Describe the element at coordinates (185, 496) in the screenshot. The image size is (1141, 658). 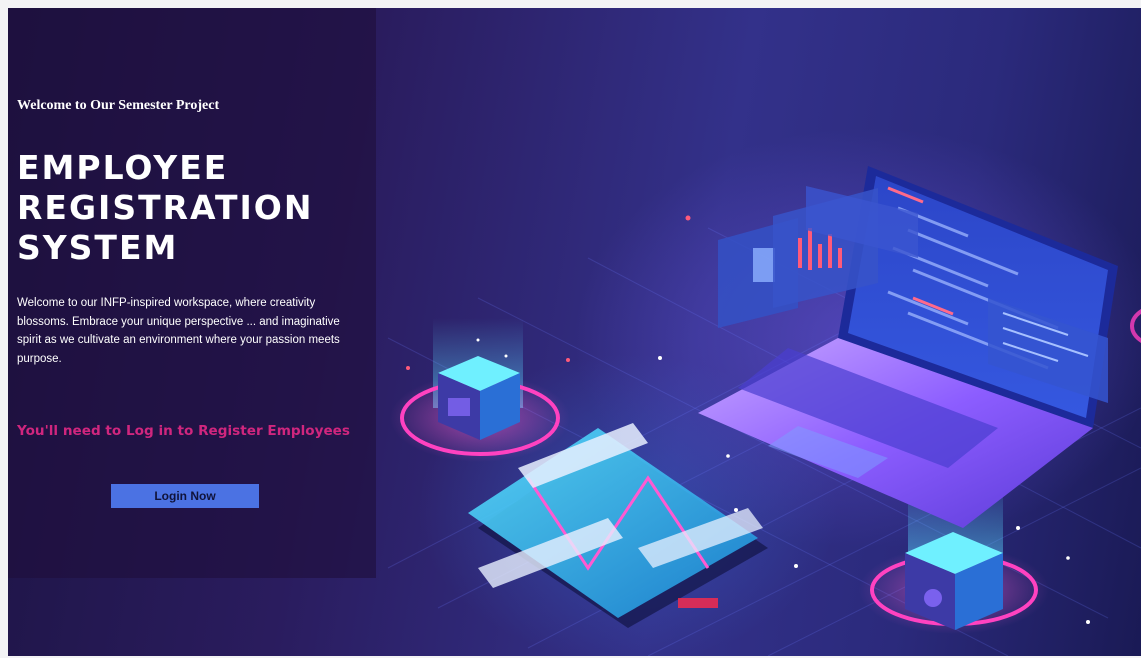
I see `login-now-button: Login Now` at that location.